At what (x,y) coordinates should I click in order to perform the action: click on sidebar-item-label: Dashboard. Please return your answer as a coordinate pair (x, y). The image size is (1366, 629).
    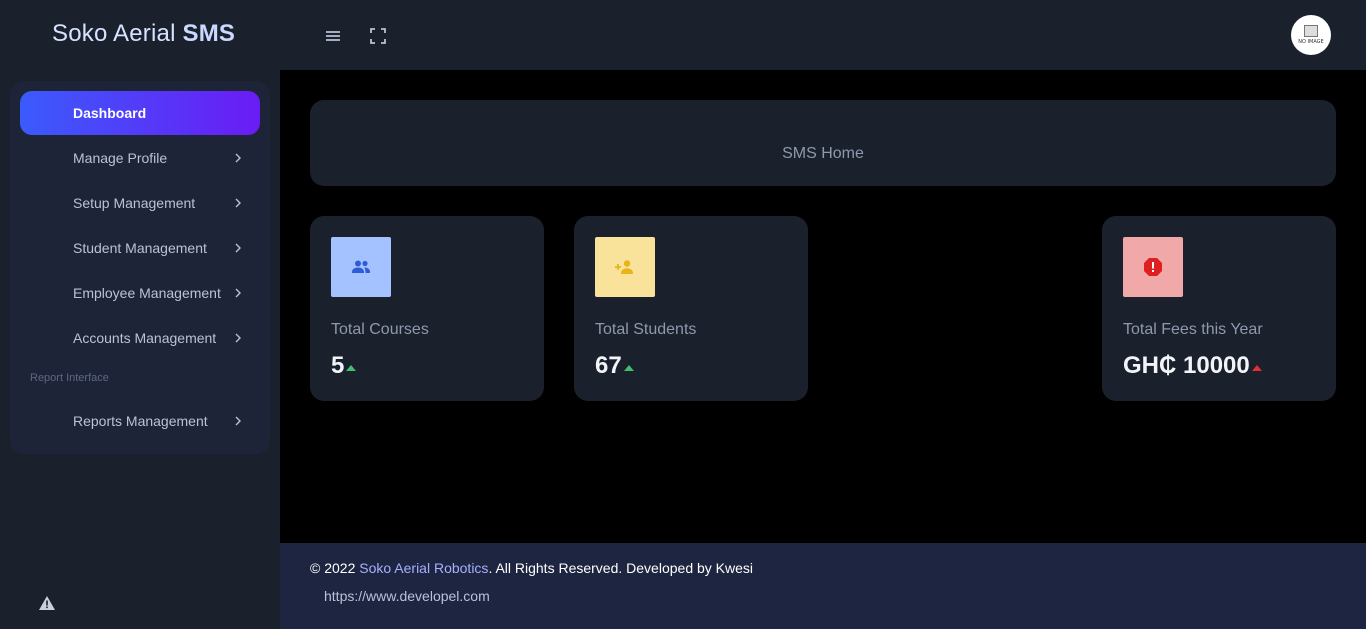
    Looking at the image, I should click on (110, 113).